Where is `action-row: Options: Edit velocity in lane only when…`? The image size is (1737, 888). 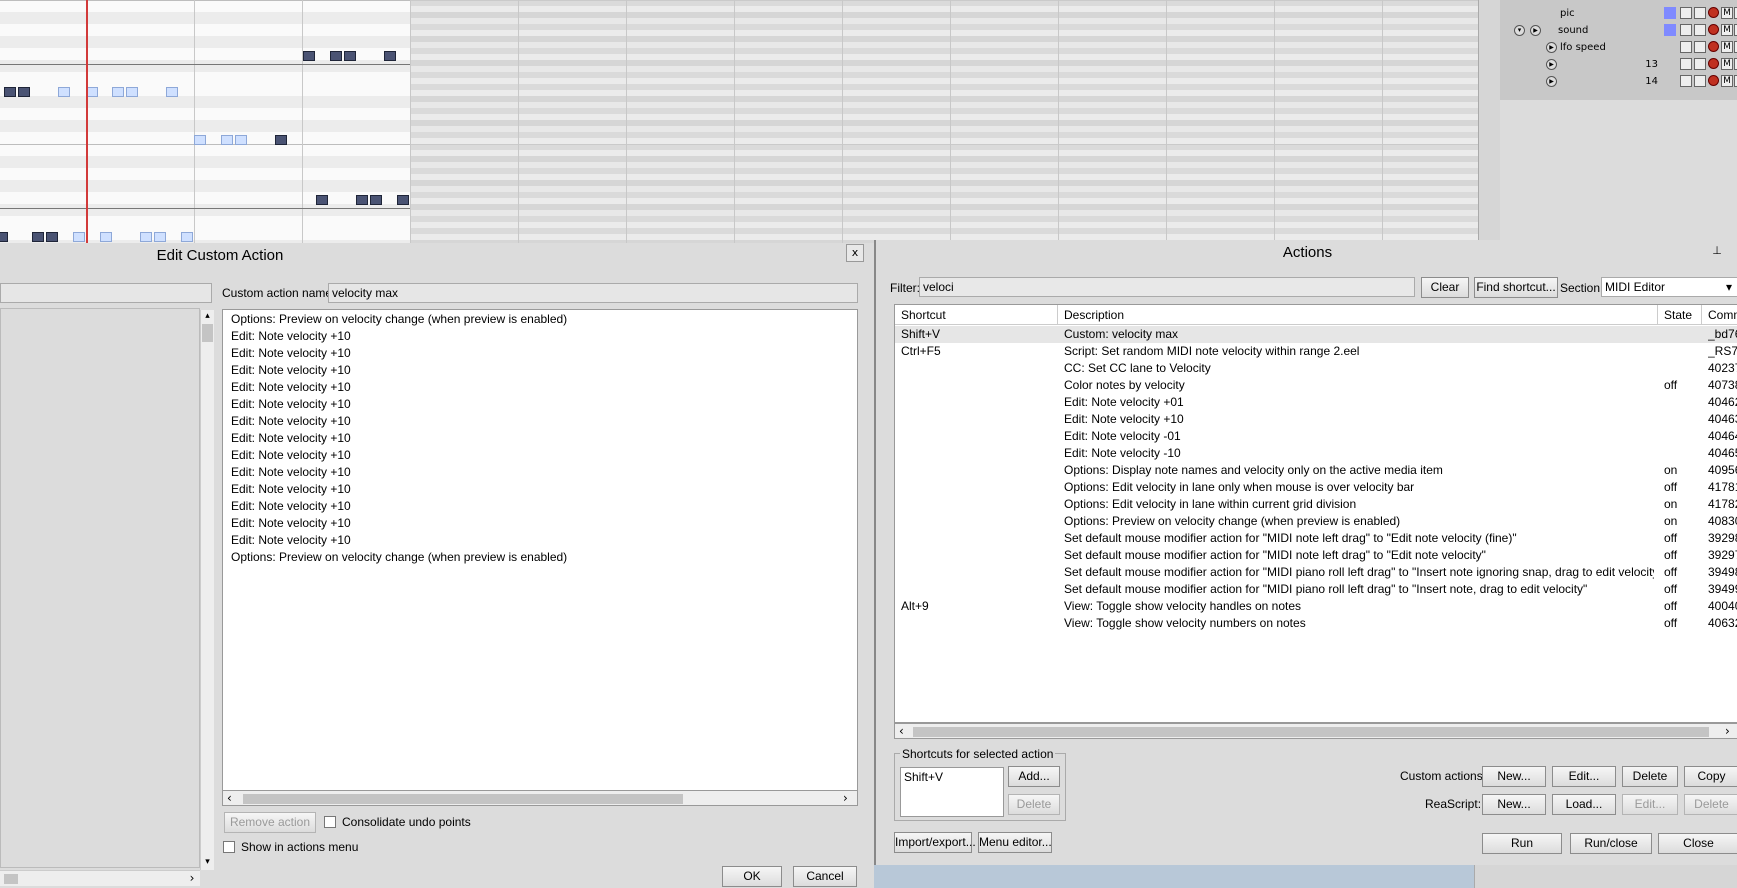
action-row: Options: Edit velocity in lane only when… is located at coordinates (1316, 487).